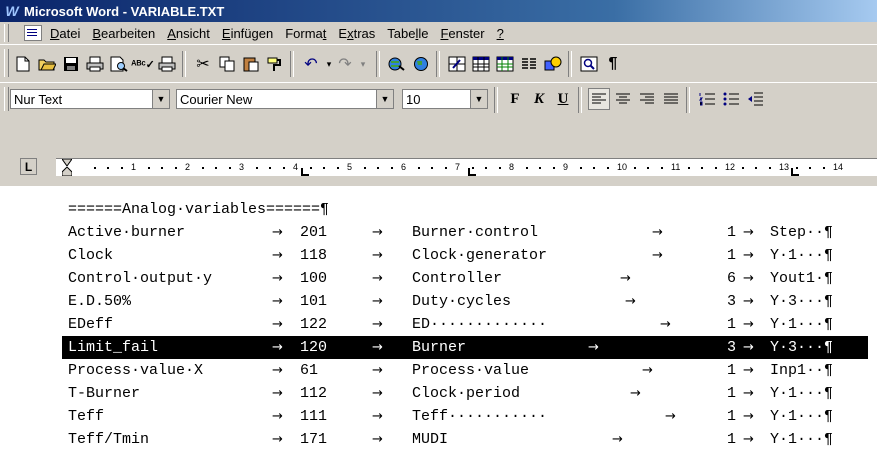 The width and height of the screenshot is (877, 470). Describe the element at coordinates (167, 64) in the screenshot. I see `print-direct-icon` at that location.